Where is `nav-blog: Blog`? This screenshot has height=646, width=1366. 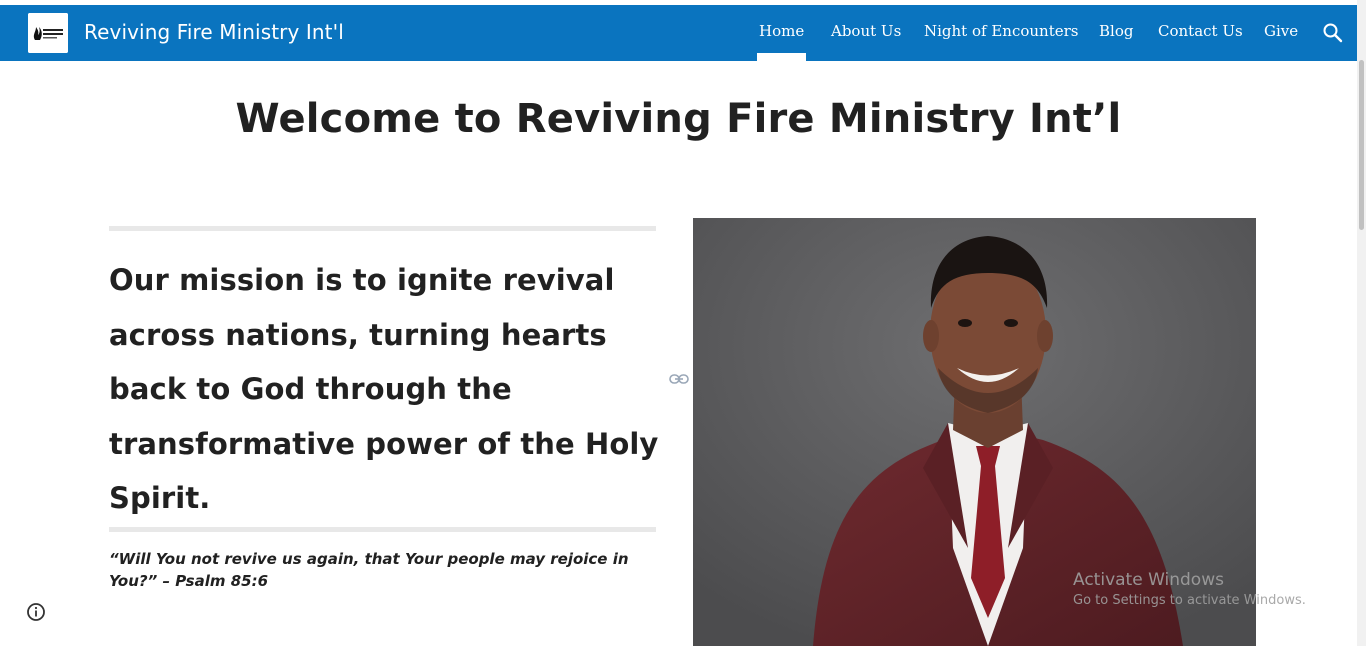
nav-blog: Blog is located at coordinates (1116, 31).